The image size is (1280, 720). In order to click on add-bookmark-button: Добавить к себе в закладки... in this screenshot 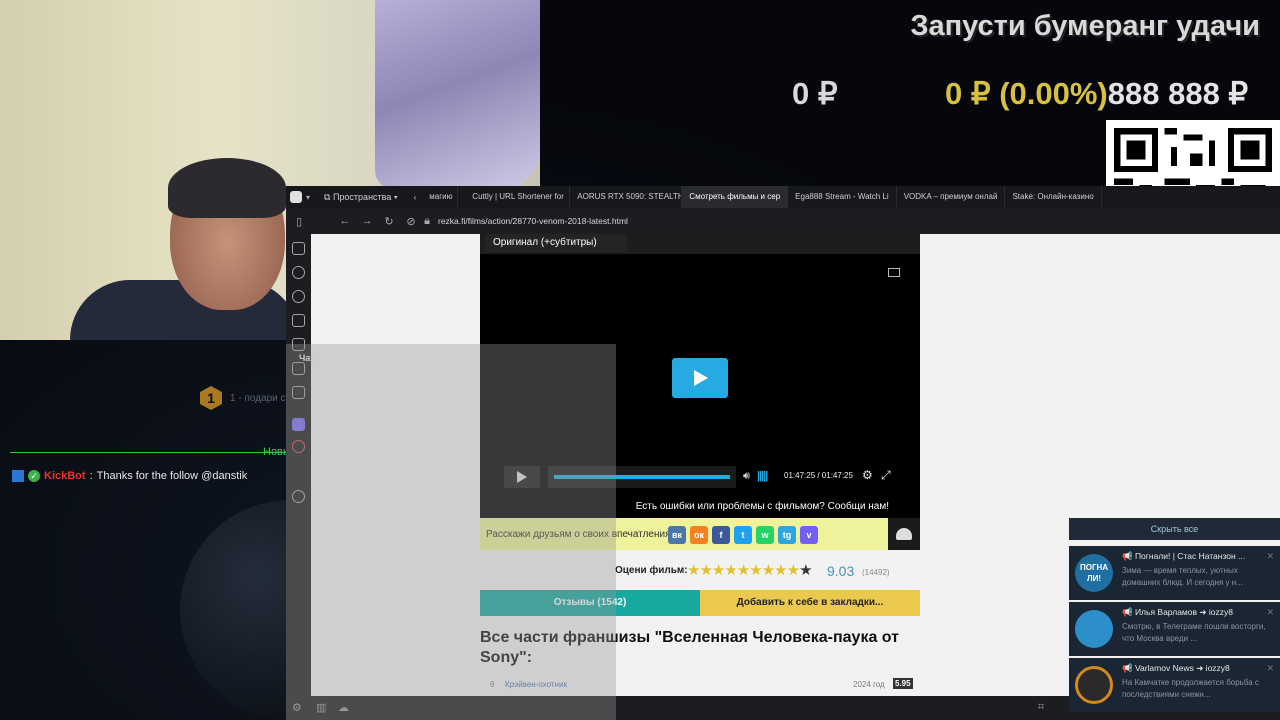, I will do `click(810, 603)`.